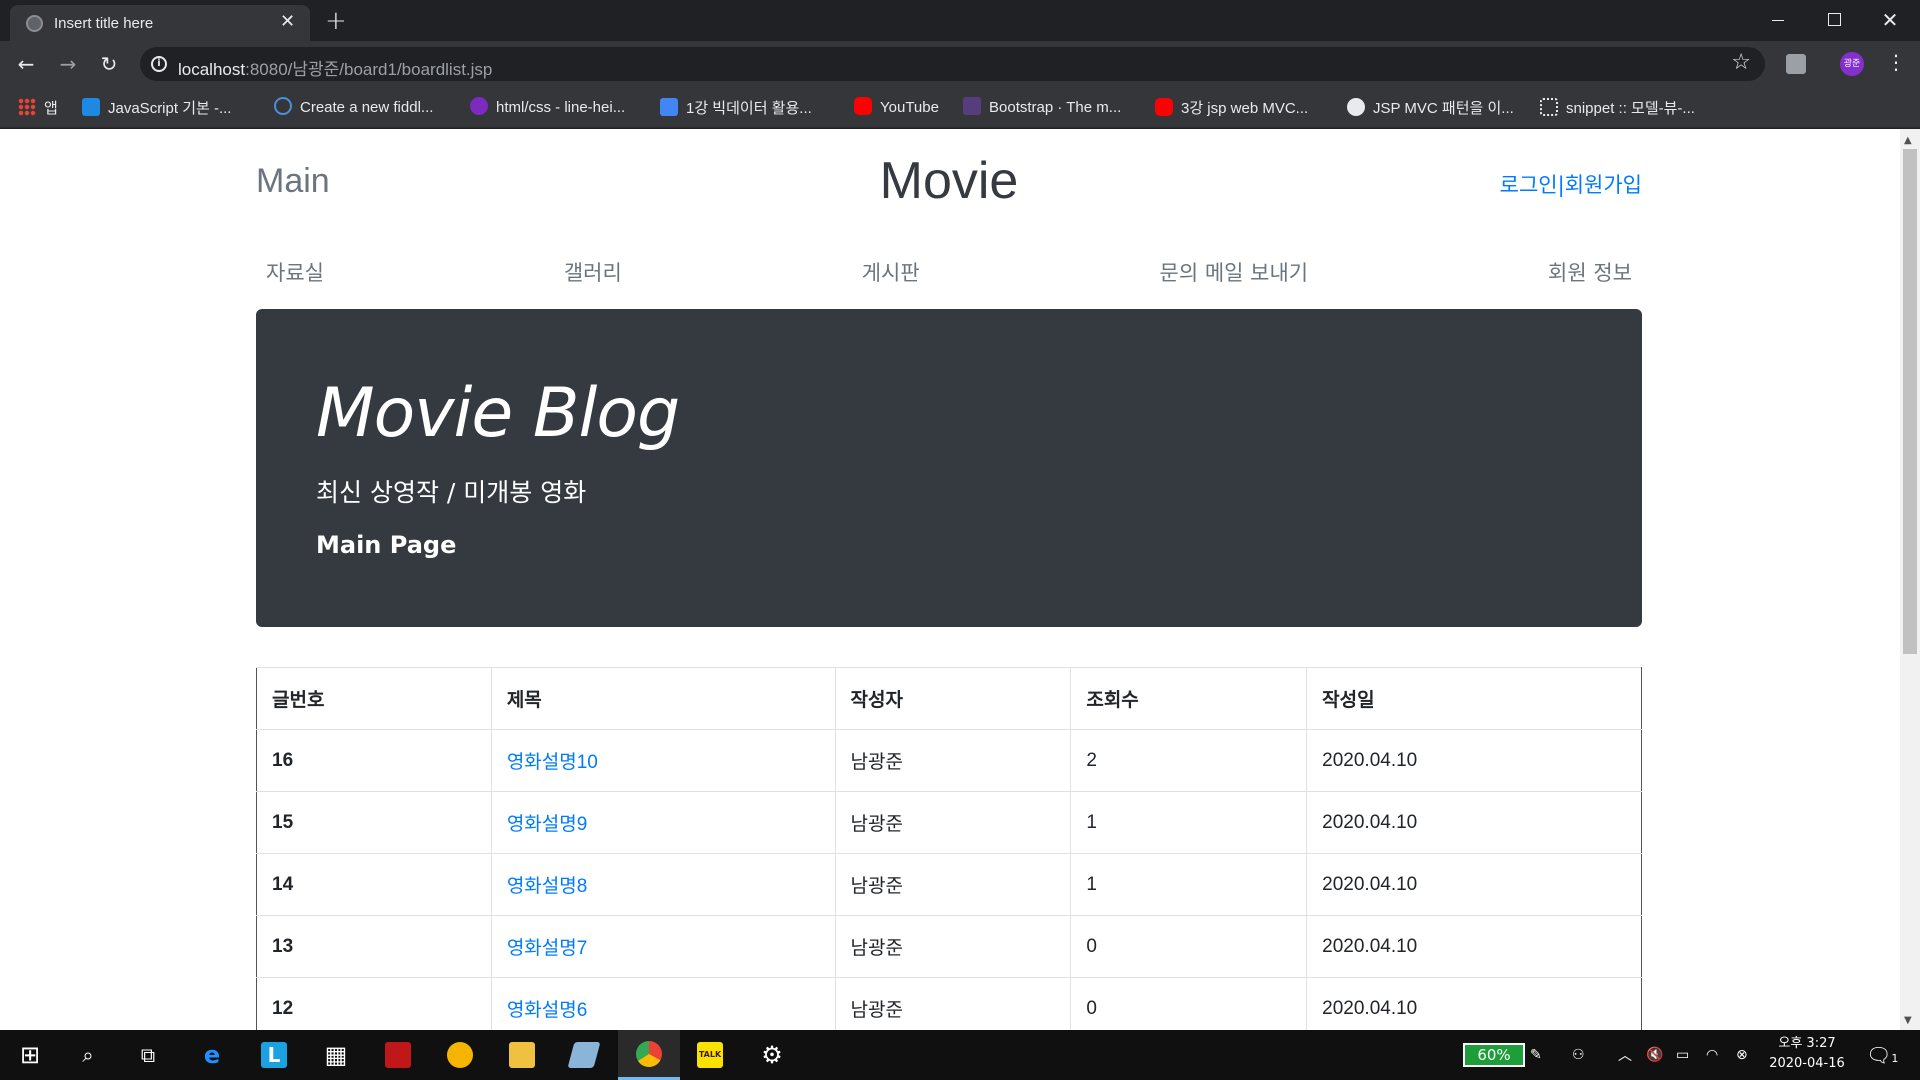 Image resolution: width=1920 pixels, height=1080 pixels. What do you see at coordinates (398, 1055) in the screenshot?
I see `mcafee-icon` at bounding box center [398, 1055].